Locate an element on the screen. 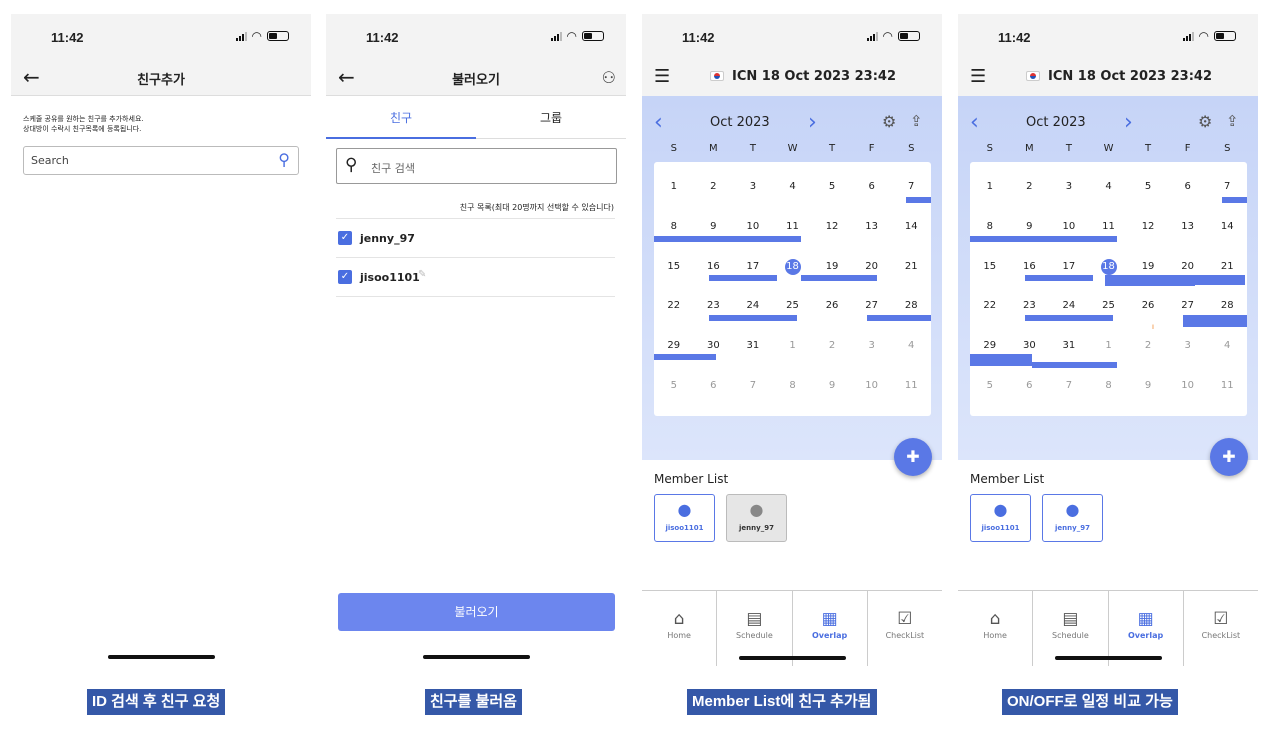  date-cell: 29 is located at coordinates (674, 346).